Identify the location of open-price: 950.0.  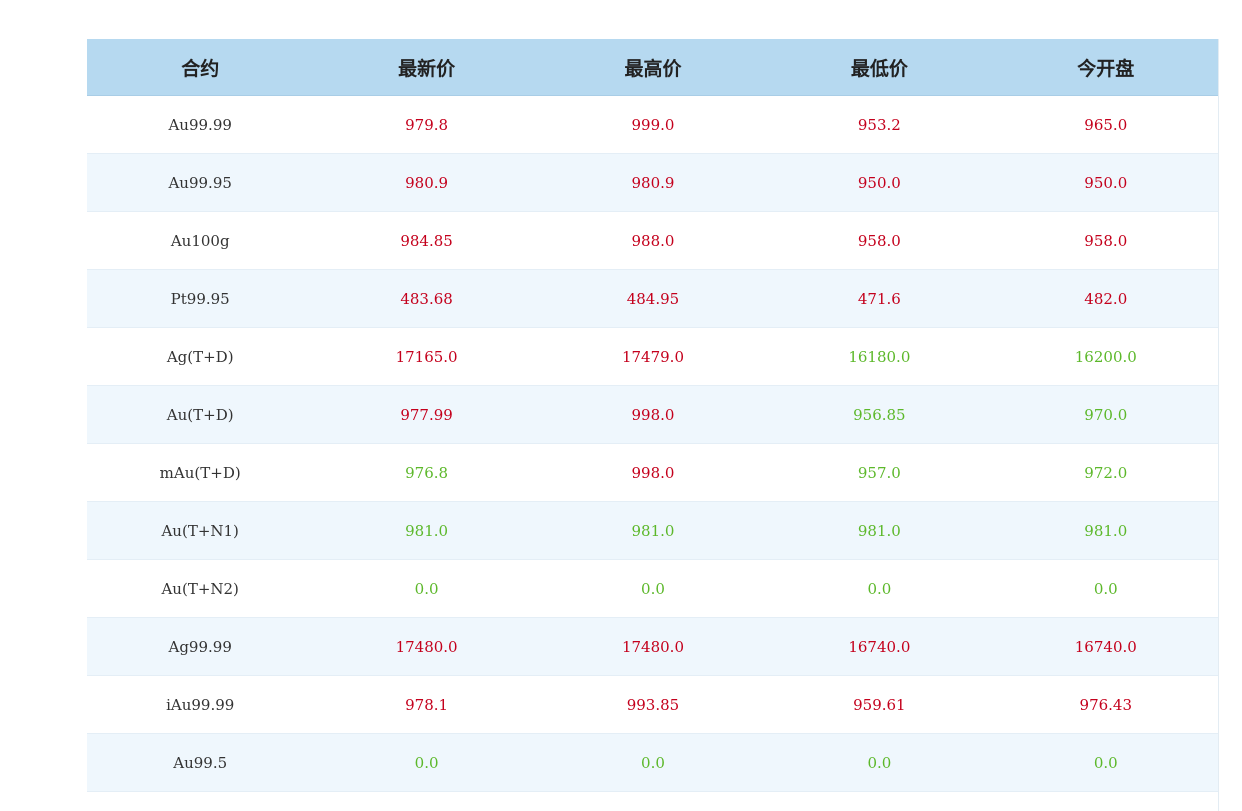
(1105, 182).